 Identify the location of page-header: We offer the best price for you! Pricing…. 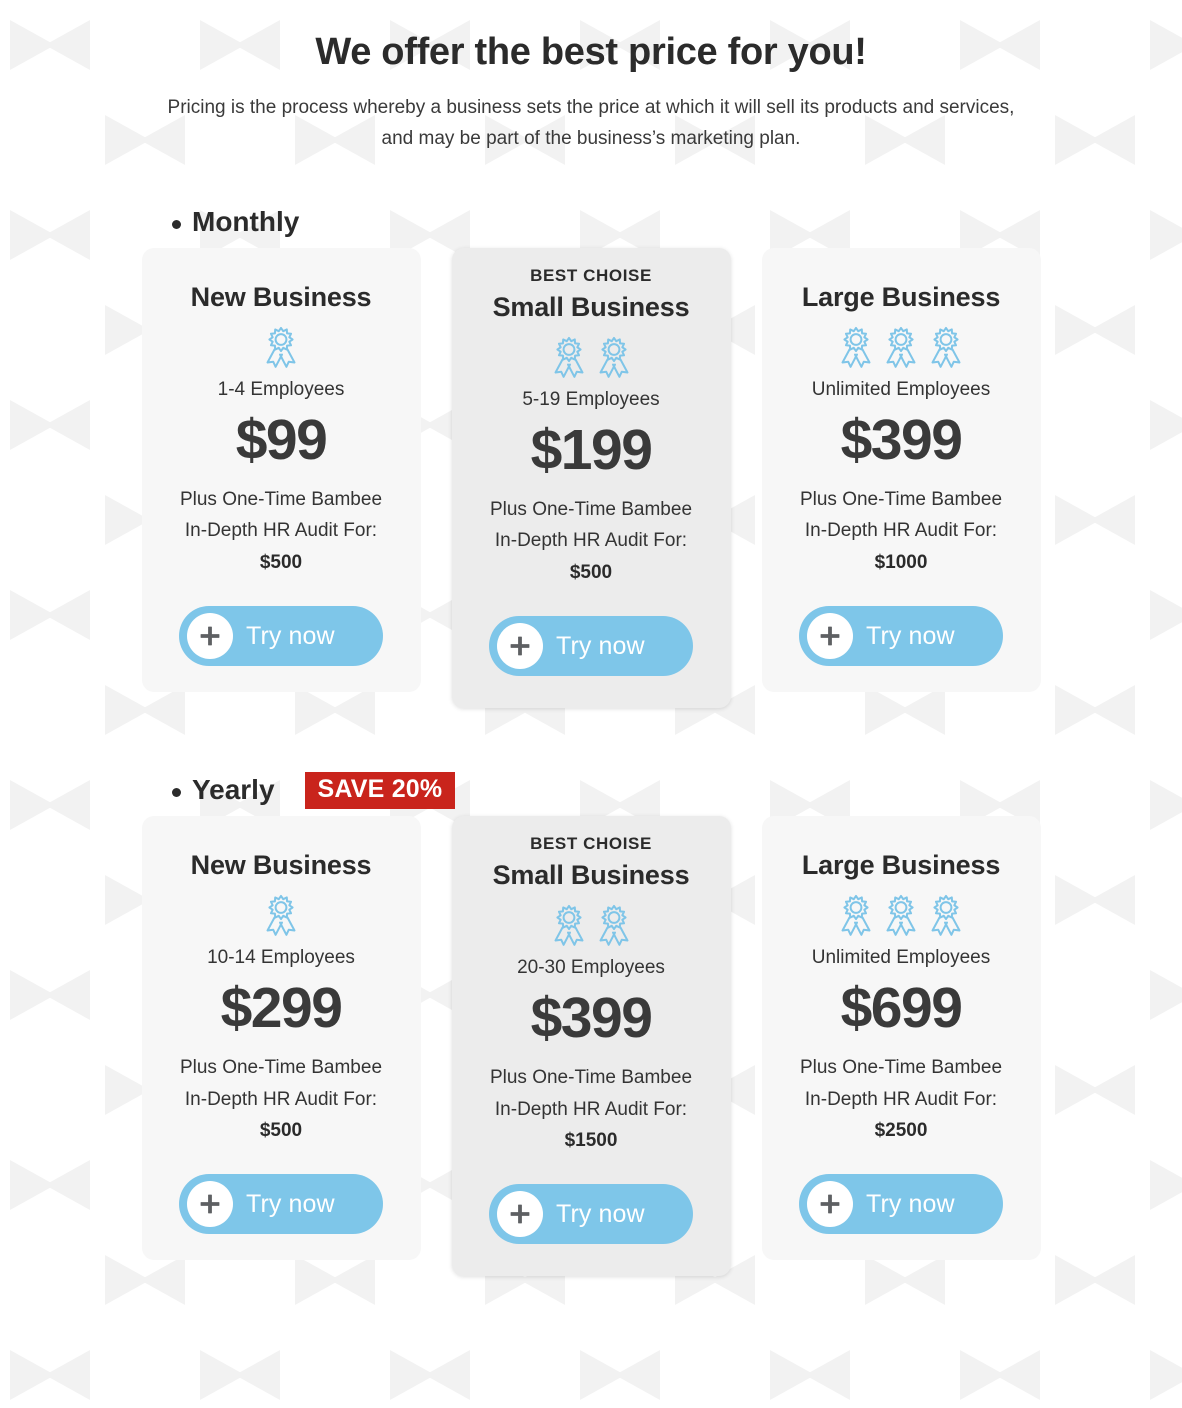
(591, 77).